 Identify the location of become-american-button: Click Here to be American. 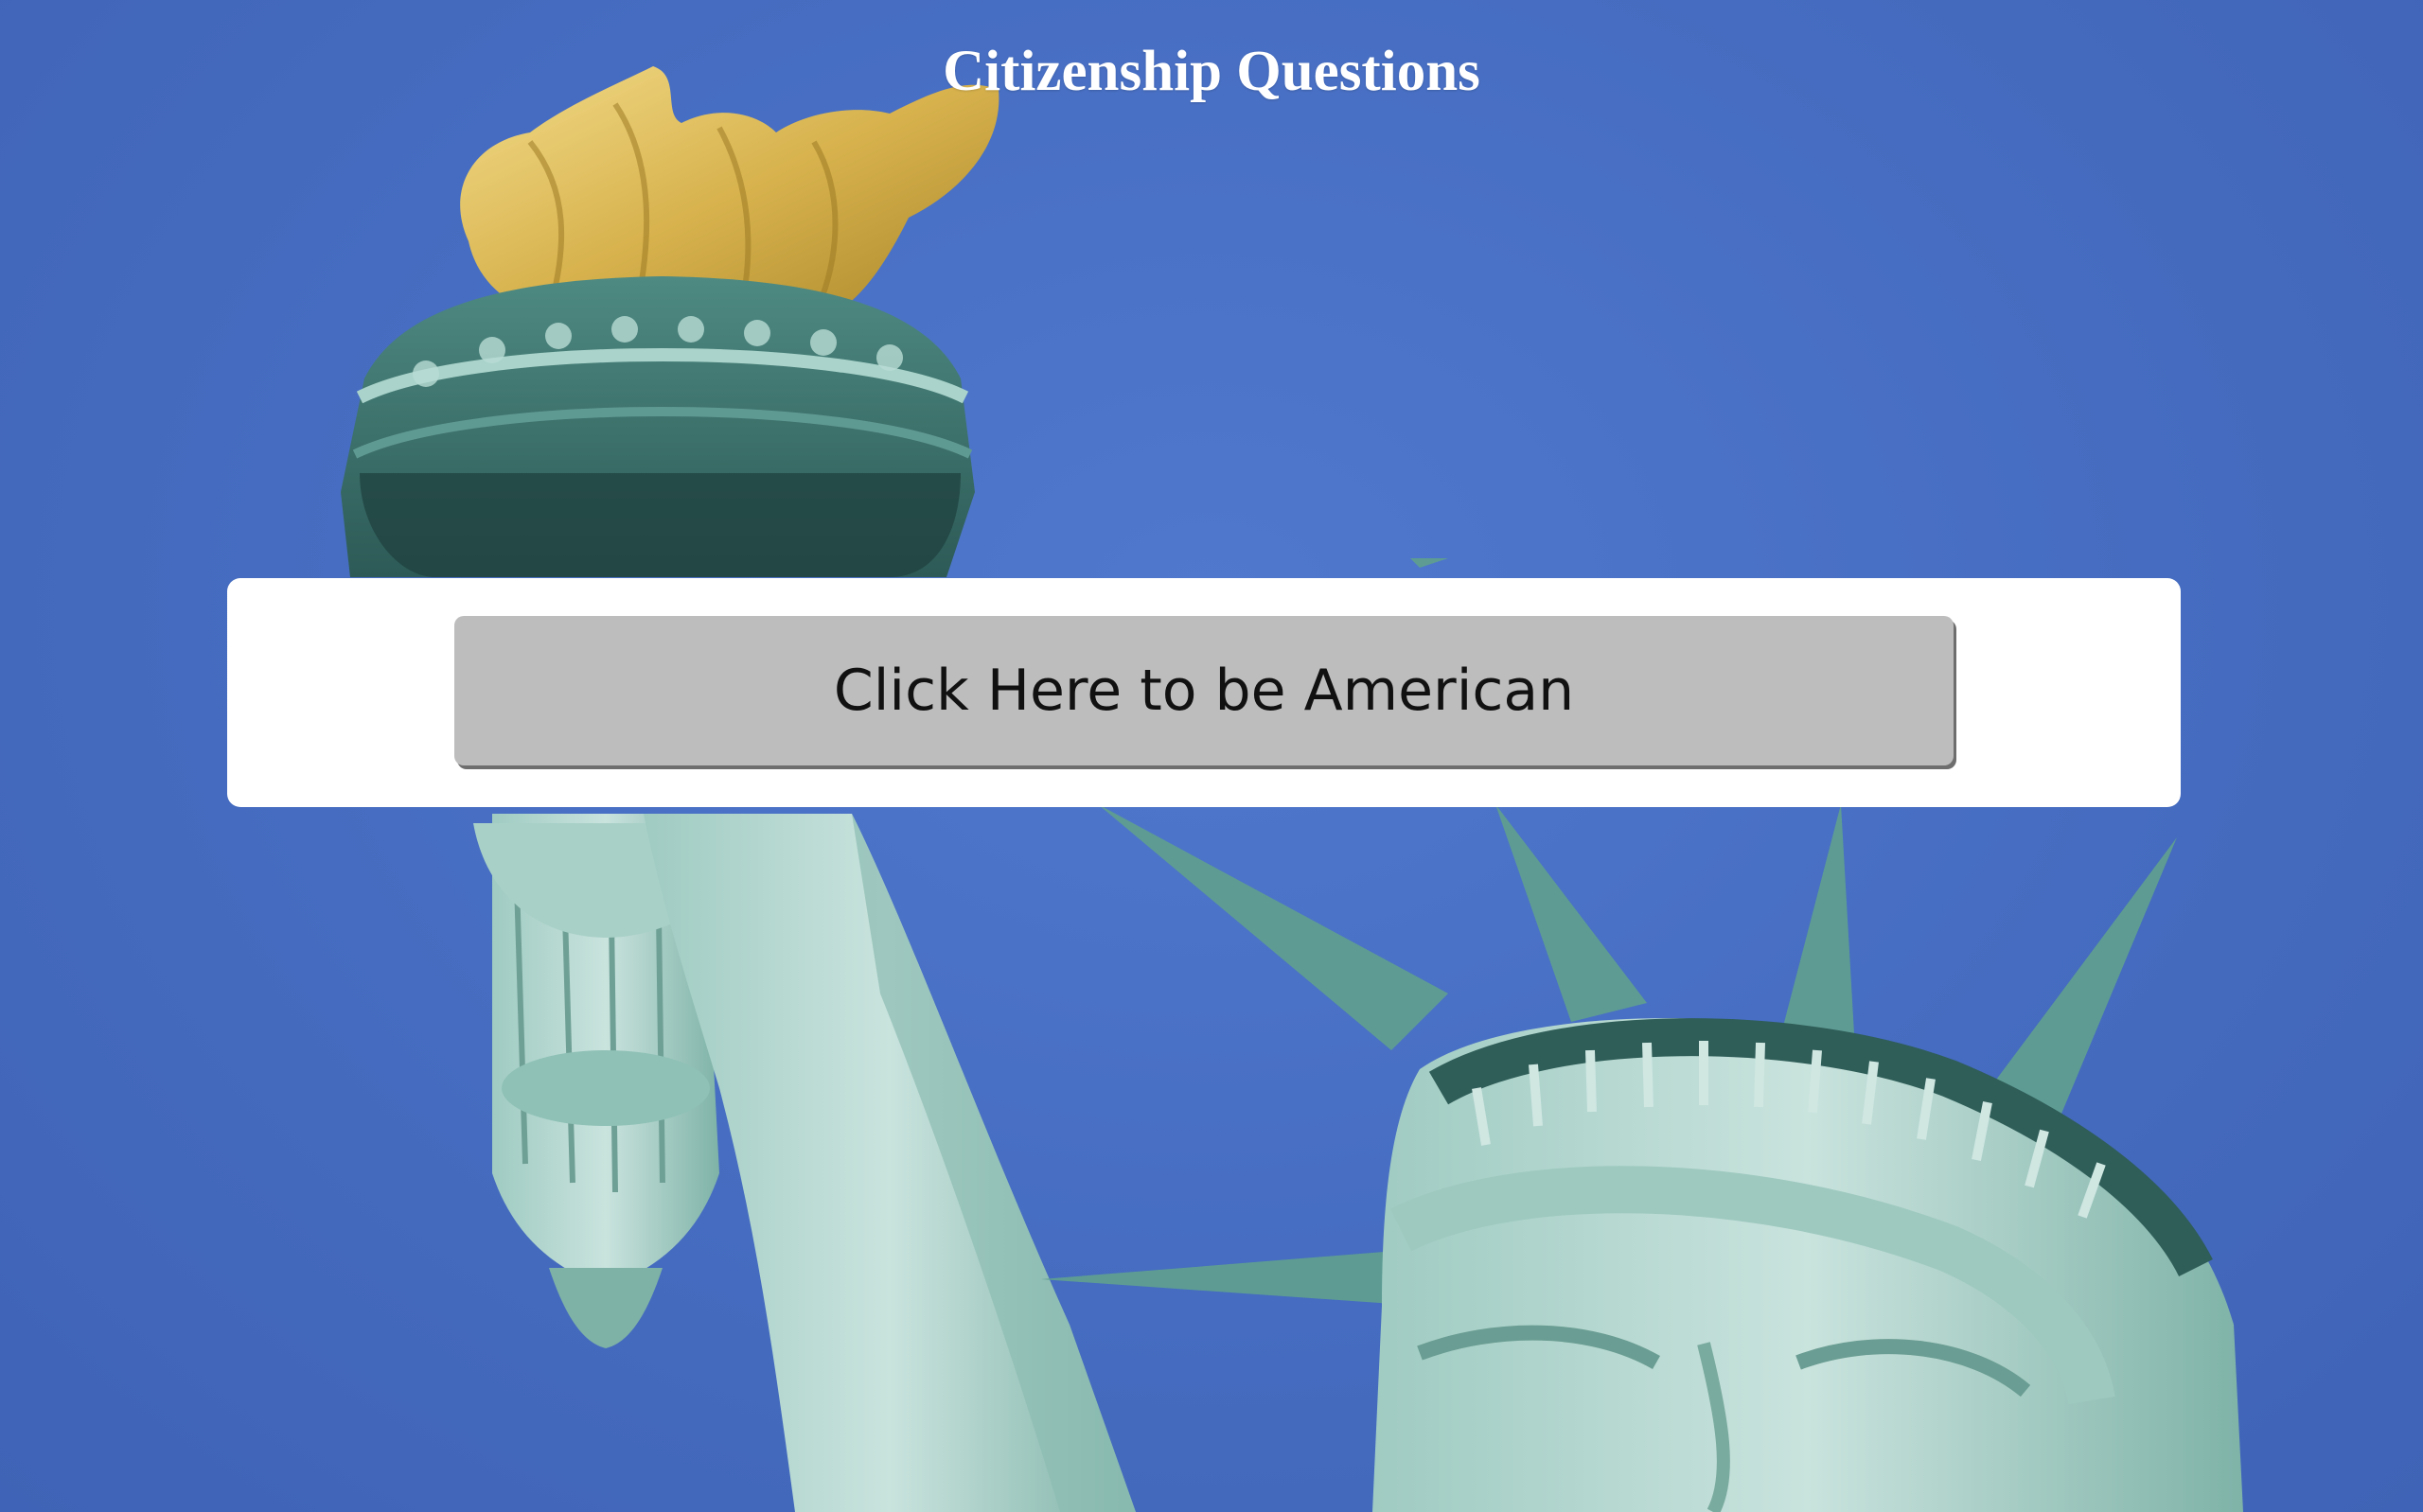
(1204, 691).